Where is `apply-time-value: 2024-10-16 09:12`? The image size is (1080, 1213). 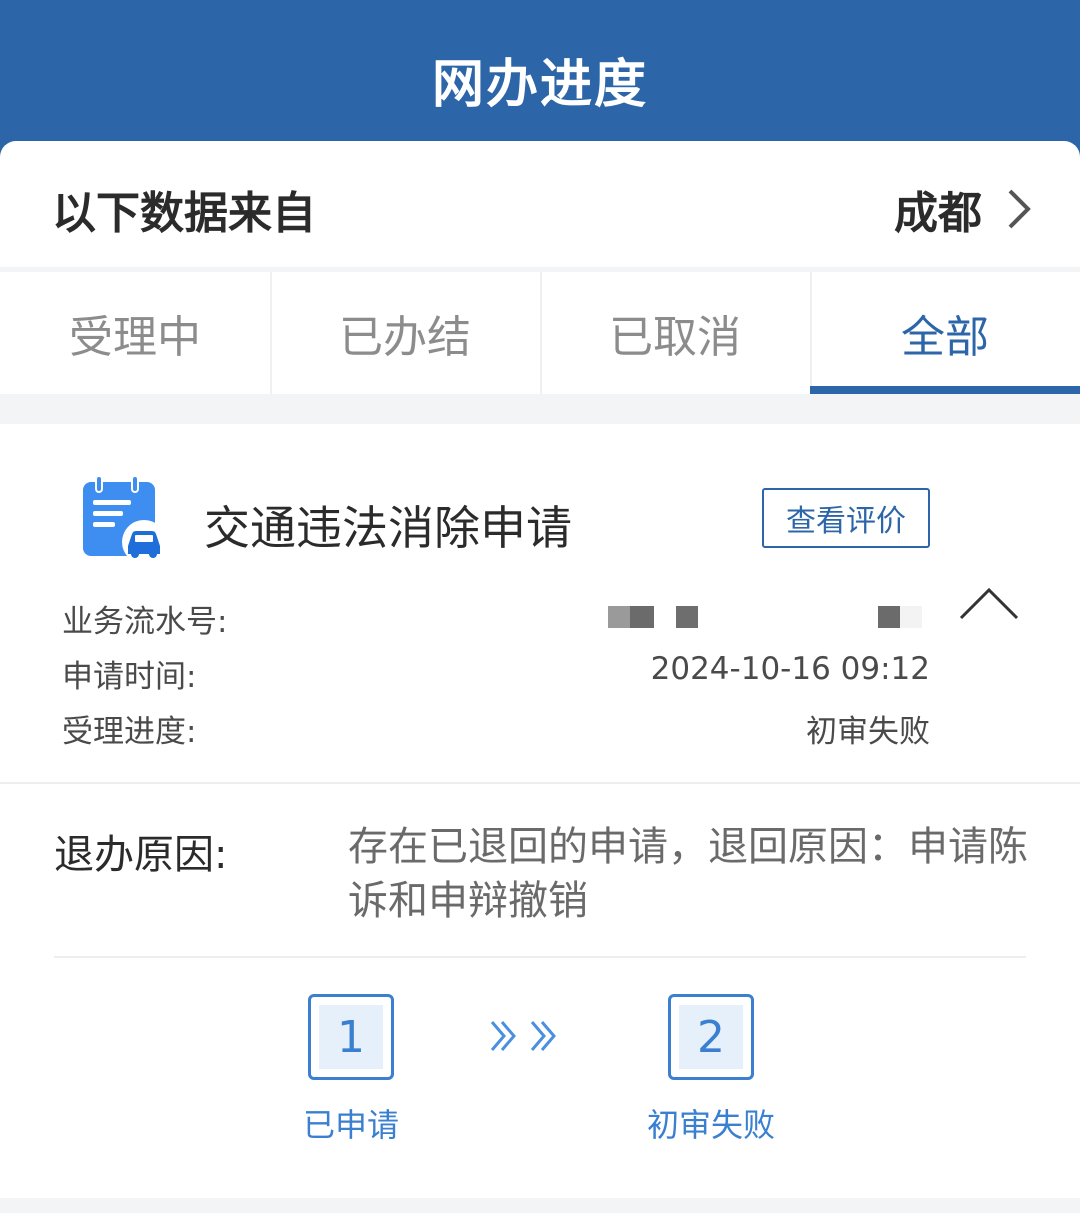
apply-time-value: 2024-10-16 09:12 is located at coordinates (790, 669).